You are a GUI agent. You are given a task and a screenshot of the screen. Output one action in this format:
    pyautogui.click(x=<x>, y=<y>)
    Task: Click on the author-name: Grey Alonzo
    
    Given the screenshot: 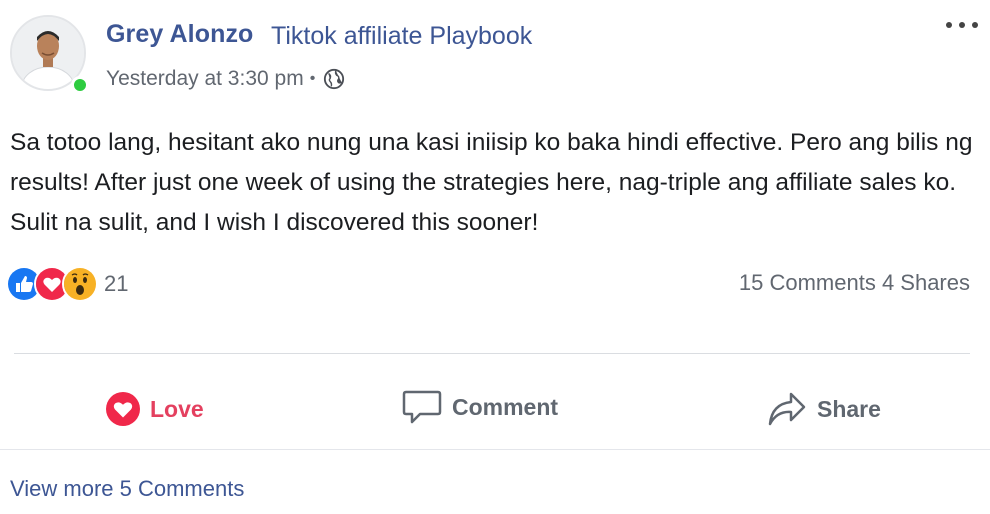 What is the action you would take?
    pyautogui.click(x=179, y=34)
    